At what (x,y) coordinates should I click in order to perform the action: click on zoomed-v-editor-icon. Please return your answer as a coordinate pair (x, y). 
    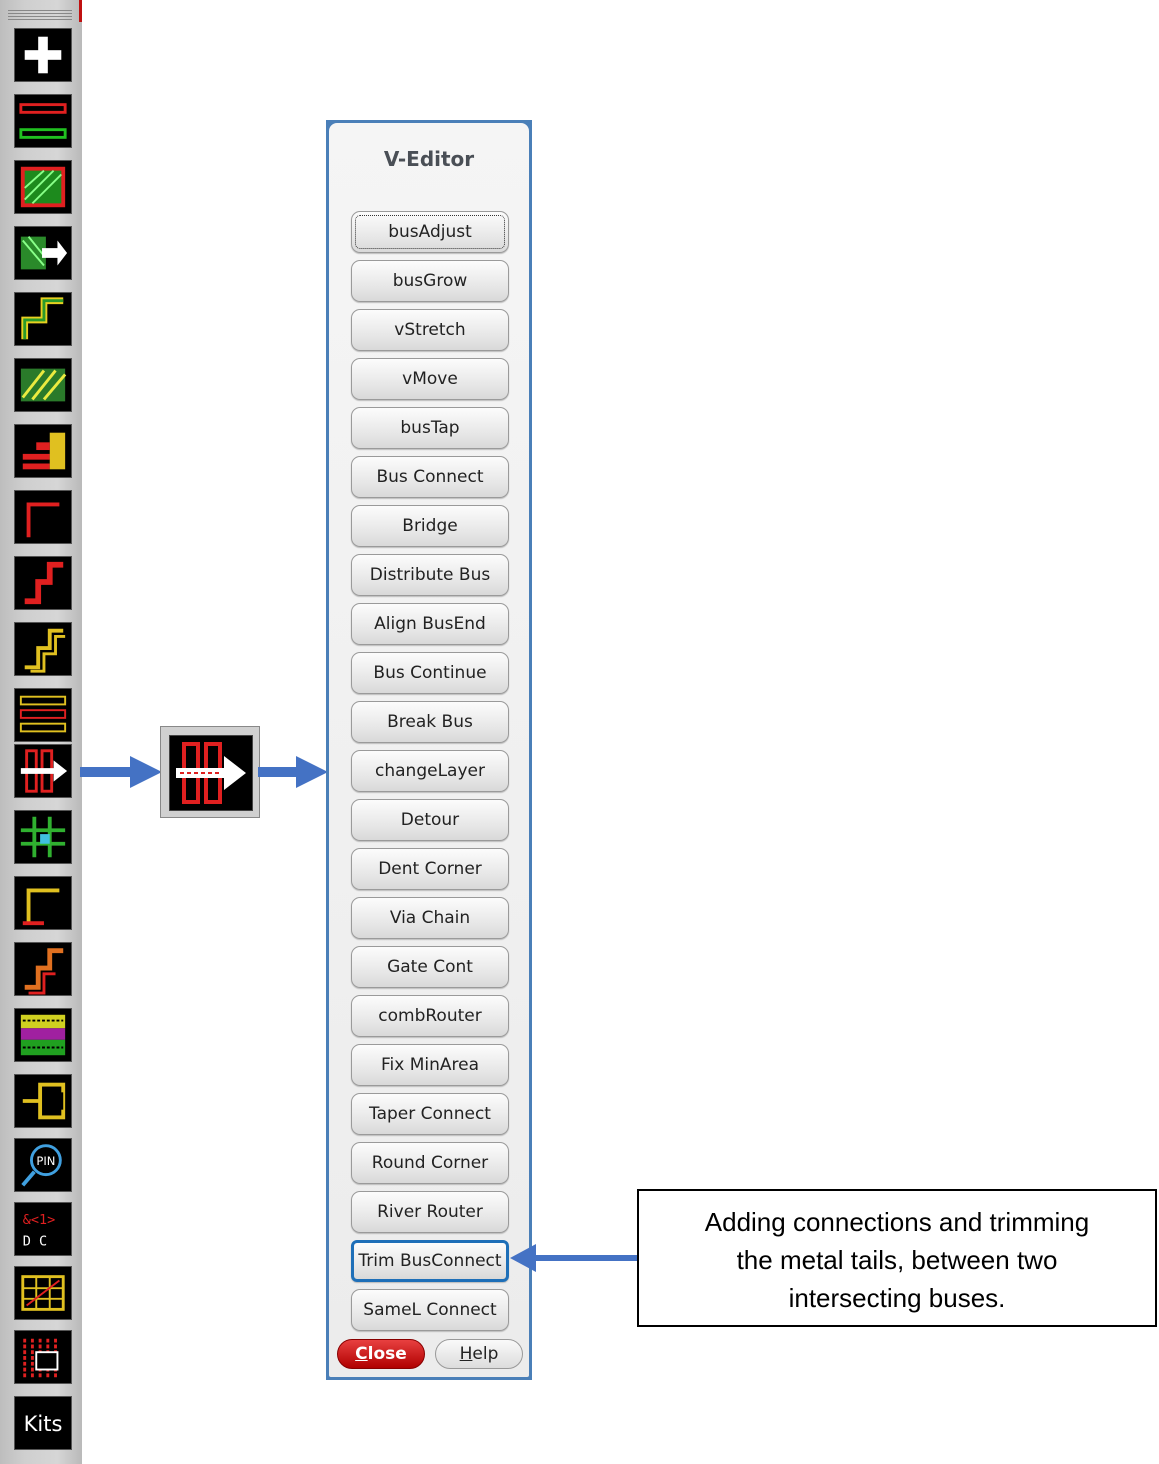
    Looking at the image, I should click on (210, 772).